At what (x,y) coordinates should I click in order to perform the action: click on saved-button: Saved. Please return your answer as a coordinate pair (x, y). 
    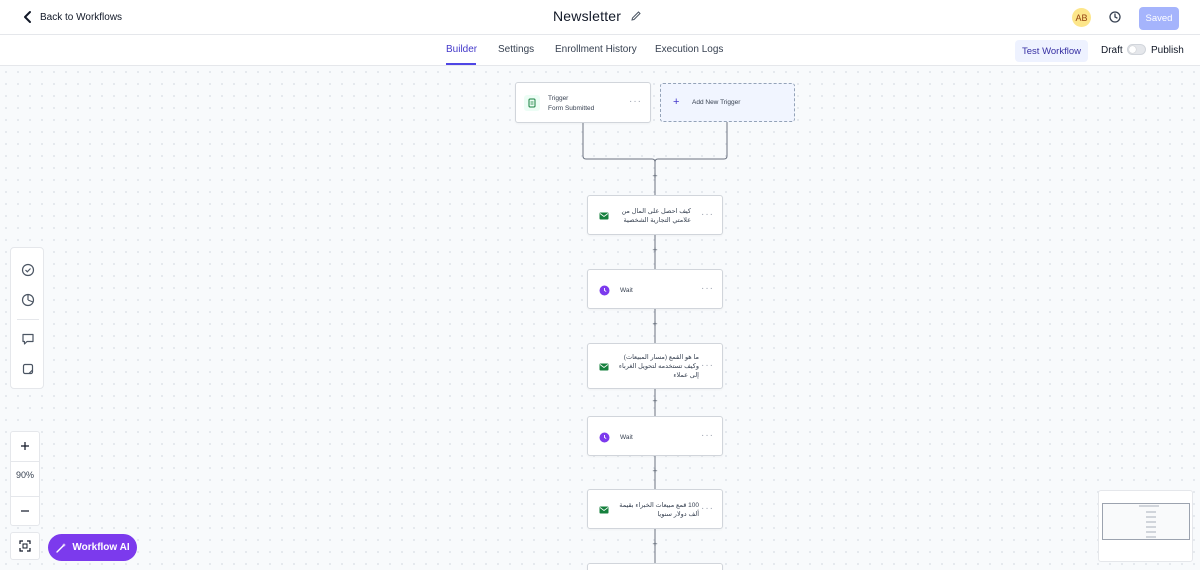
    Looking at the image, I should click on (1159, 18).